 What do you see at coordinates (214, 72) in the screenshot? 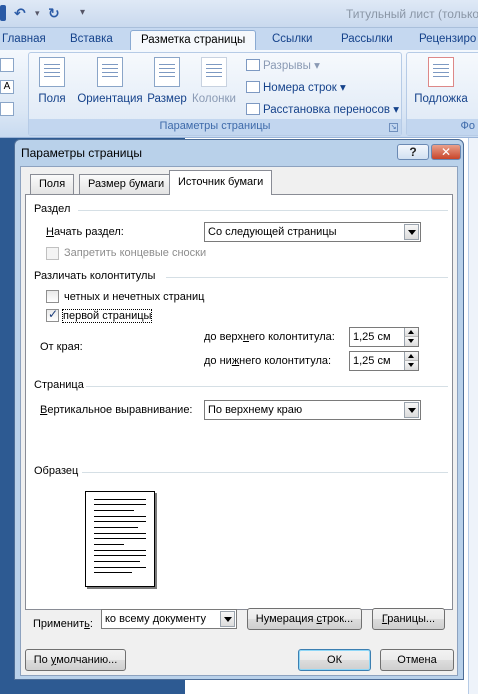
I see `columns-icon` at bounding box center [214, 72].